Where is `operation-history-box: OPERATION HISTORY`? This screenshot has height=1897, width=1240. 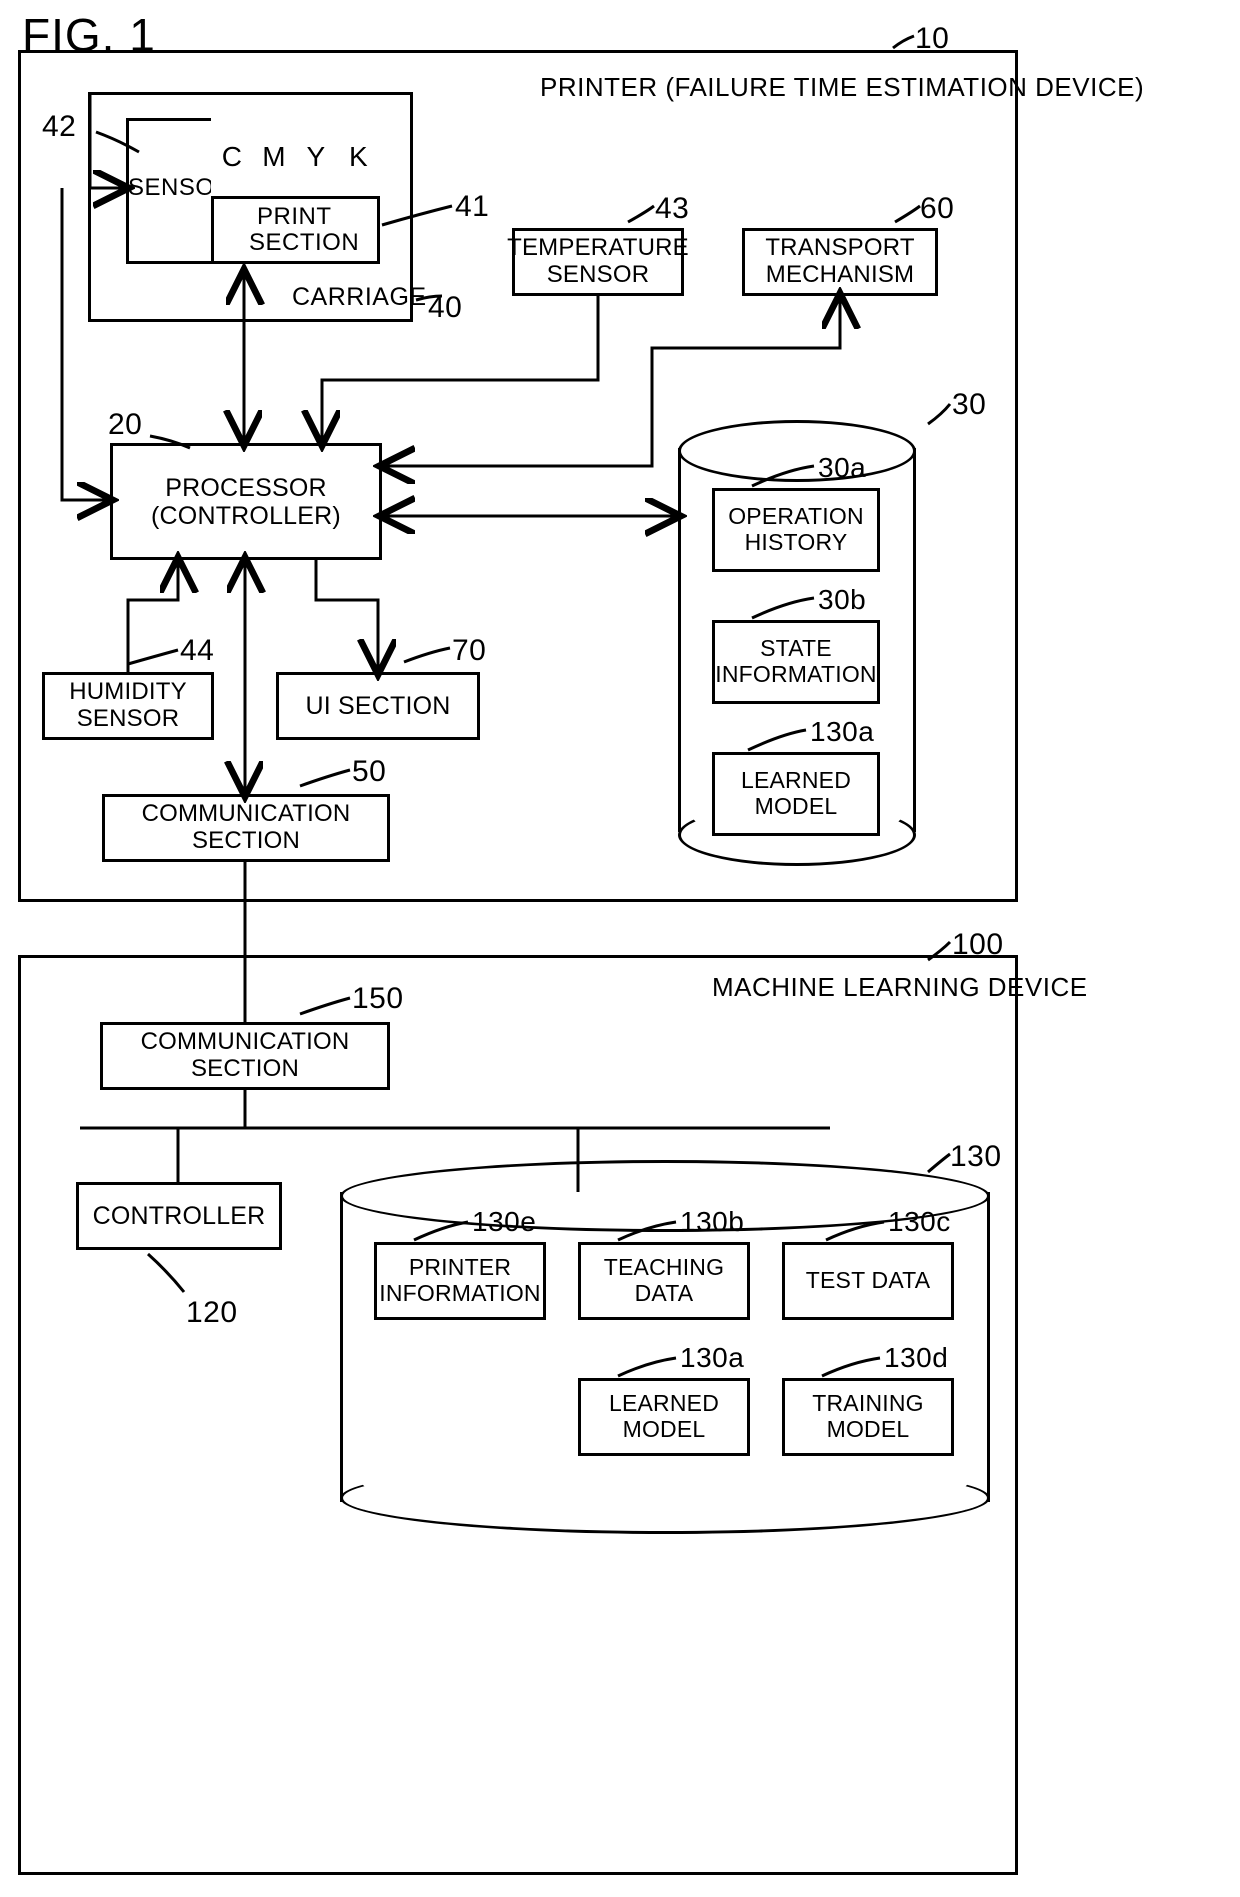 operation-history-box: OPERATION HISTORY is located at coordinates (796, 530).